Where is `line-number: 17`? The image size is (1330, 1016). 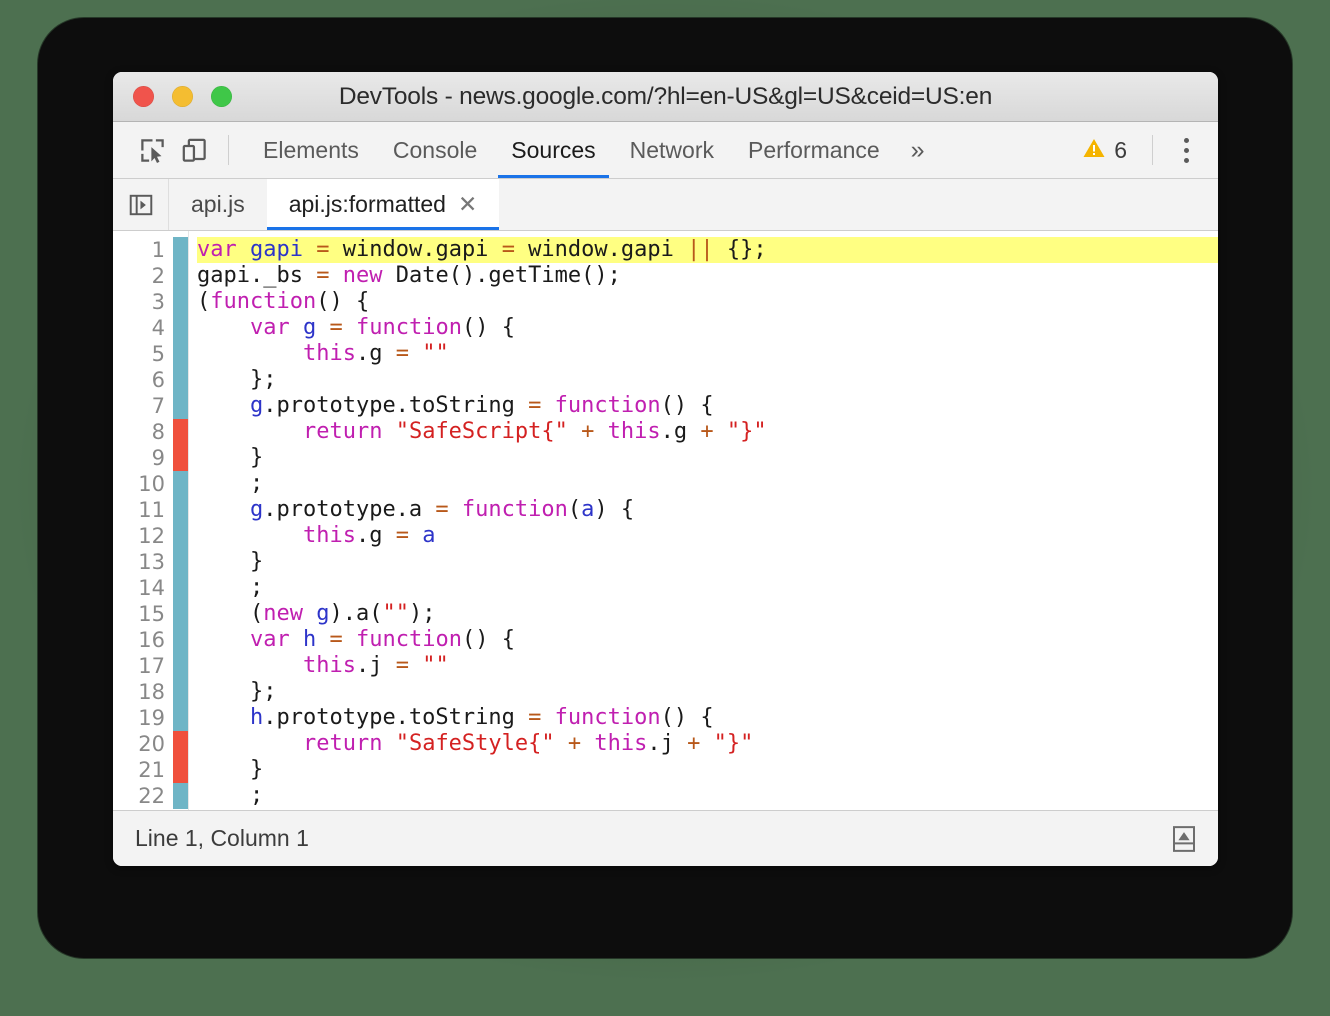
line-number: 17 is located at coordinates (143, 666).